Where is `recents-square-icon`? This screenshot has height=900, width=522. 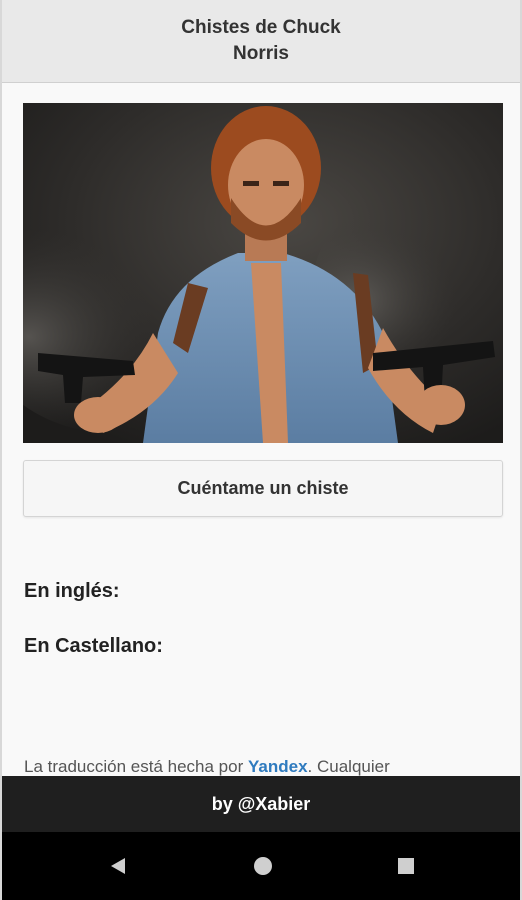 recents-square-icon is located at coordinates (406, 866).